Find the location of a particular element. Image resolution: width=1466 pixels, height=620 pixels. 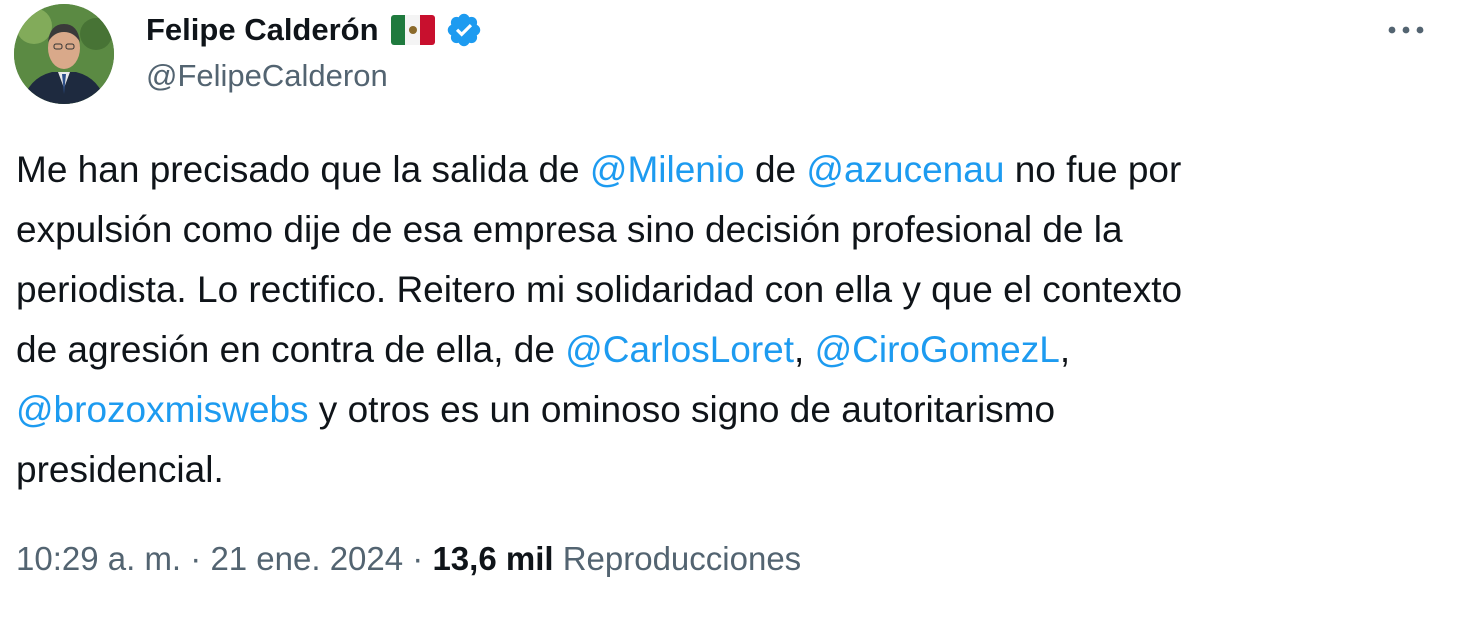

tweet-text-segment: de agresión en contra de ella, de is located at coordinates (291, 349).